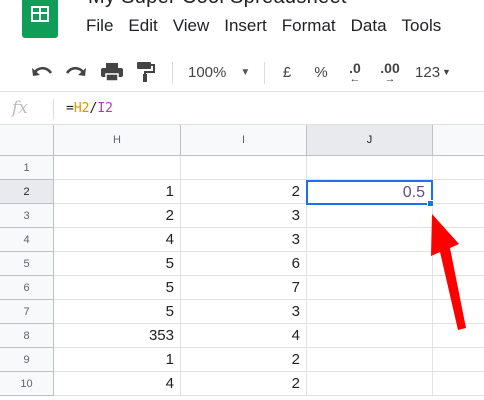 Image resolution: width=484 pixels, height=400 pixels. What do you see at coordinates (117, 140) in the screenshot?
I see `column-header-h: H` at bounding box center [117, 140].